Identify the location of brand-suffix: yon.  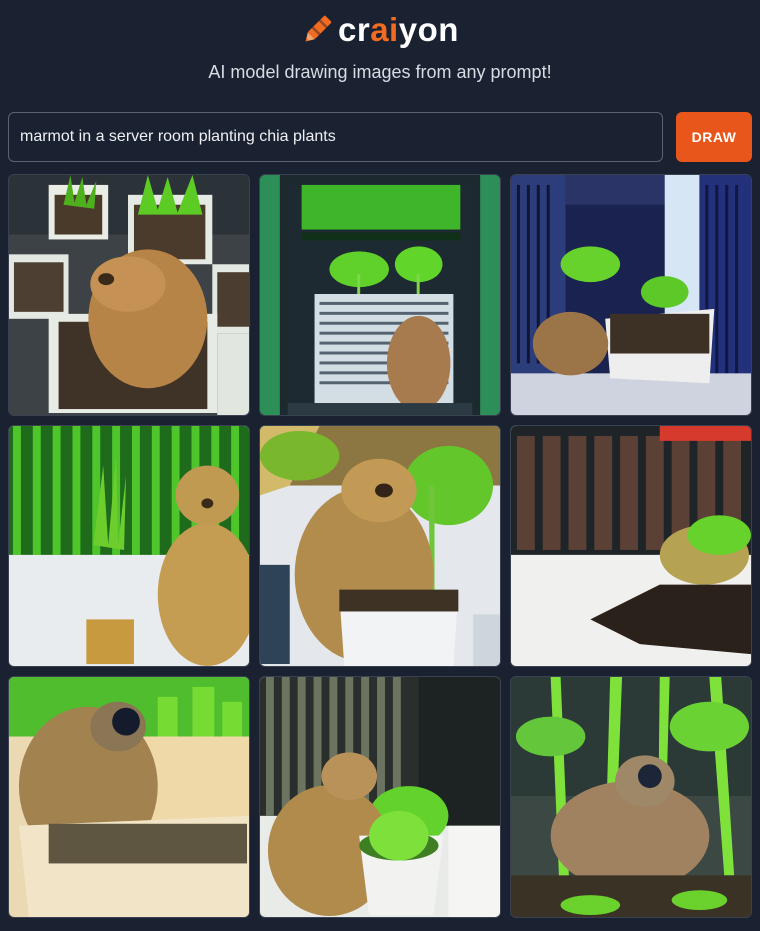
(428, 29).